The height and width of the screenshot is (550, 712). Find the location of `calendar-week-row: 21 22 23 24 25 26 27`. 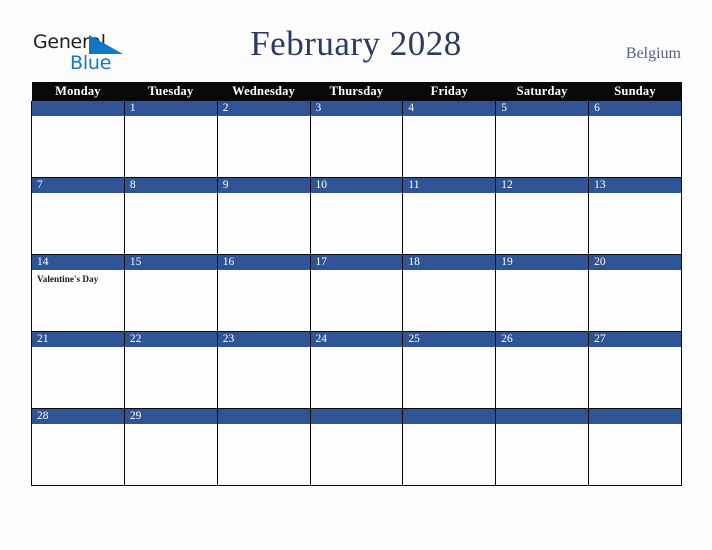

calendar-week-row: 21 22 23 24 25 26 27 is located at coordinates (356, 370).